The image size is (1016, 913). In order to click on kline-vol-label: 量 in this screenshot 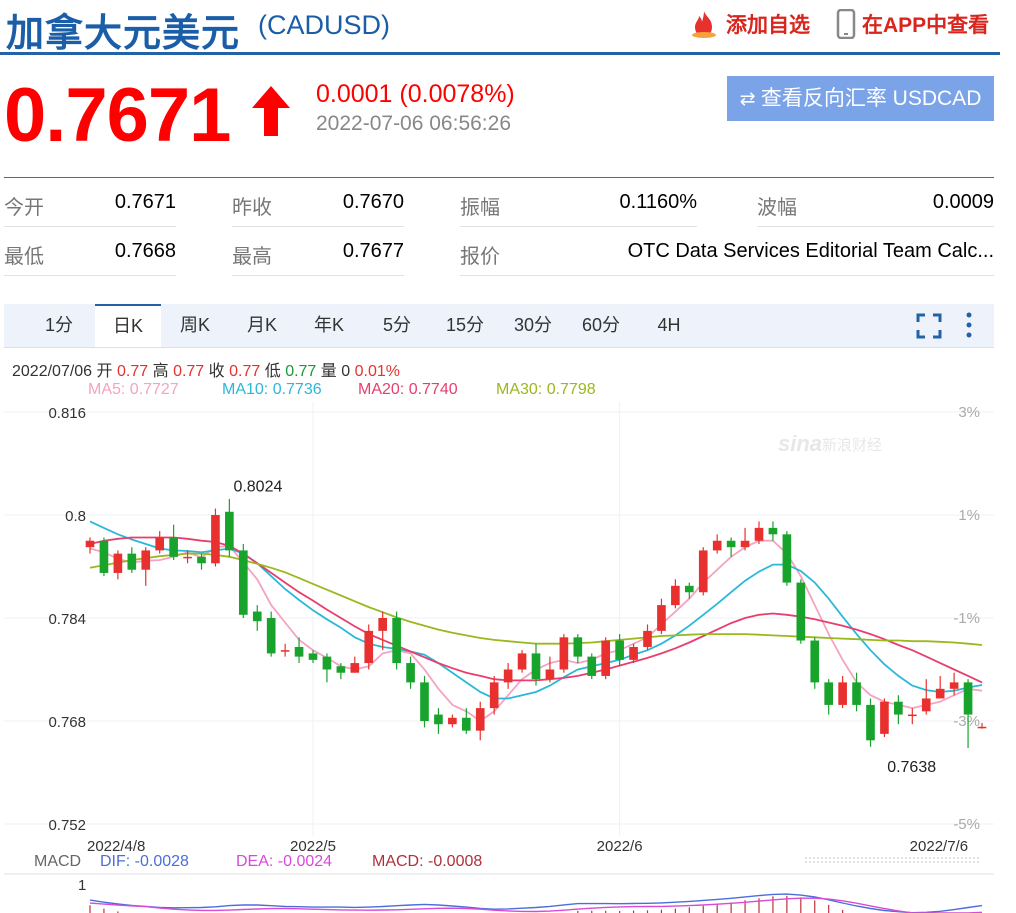, I will do `click(328, 371)`.